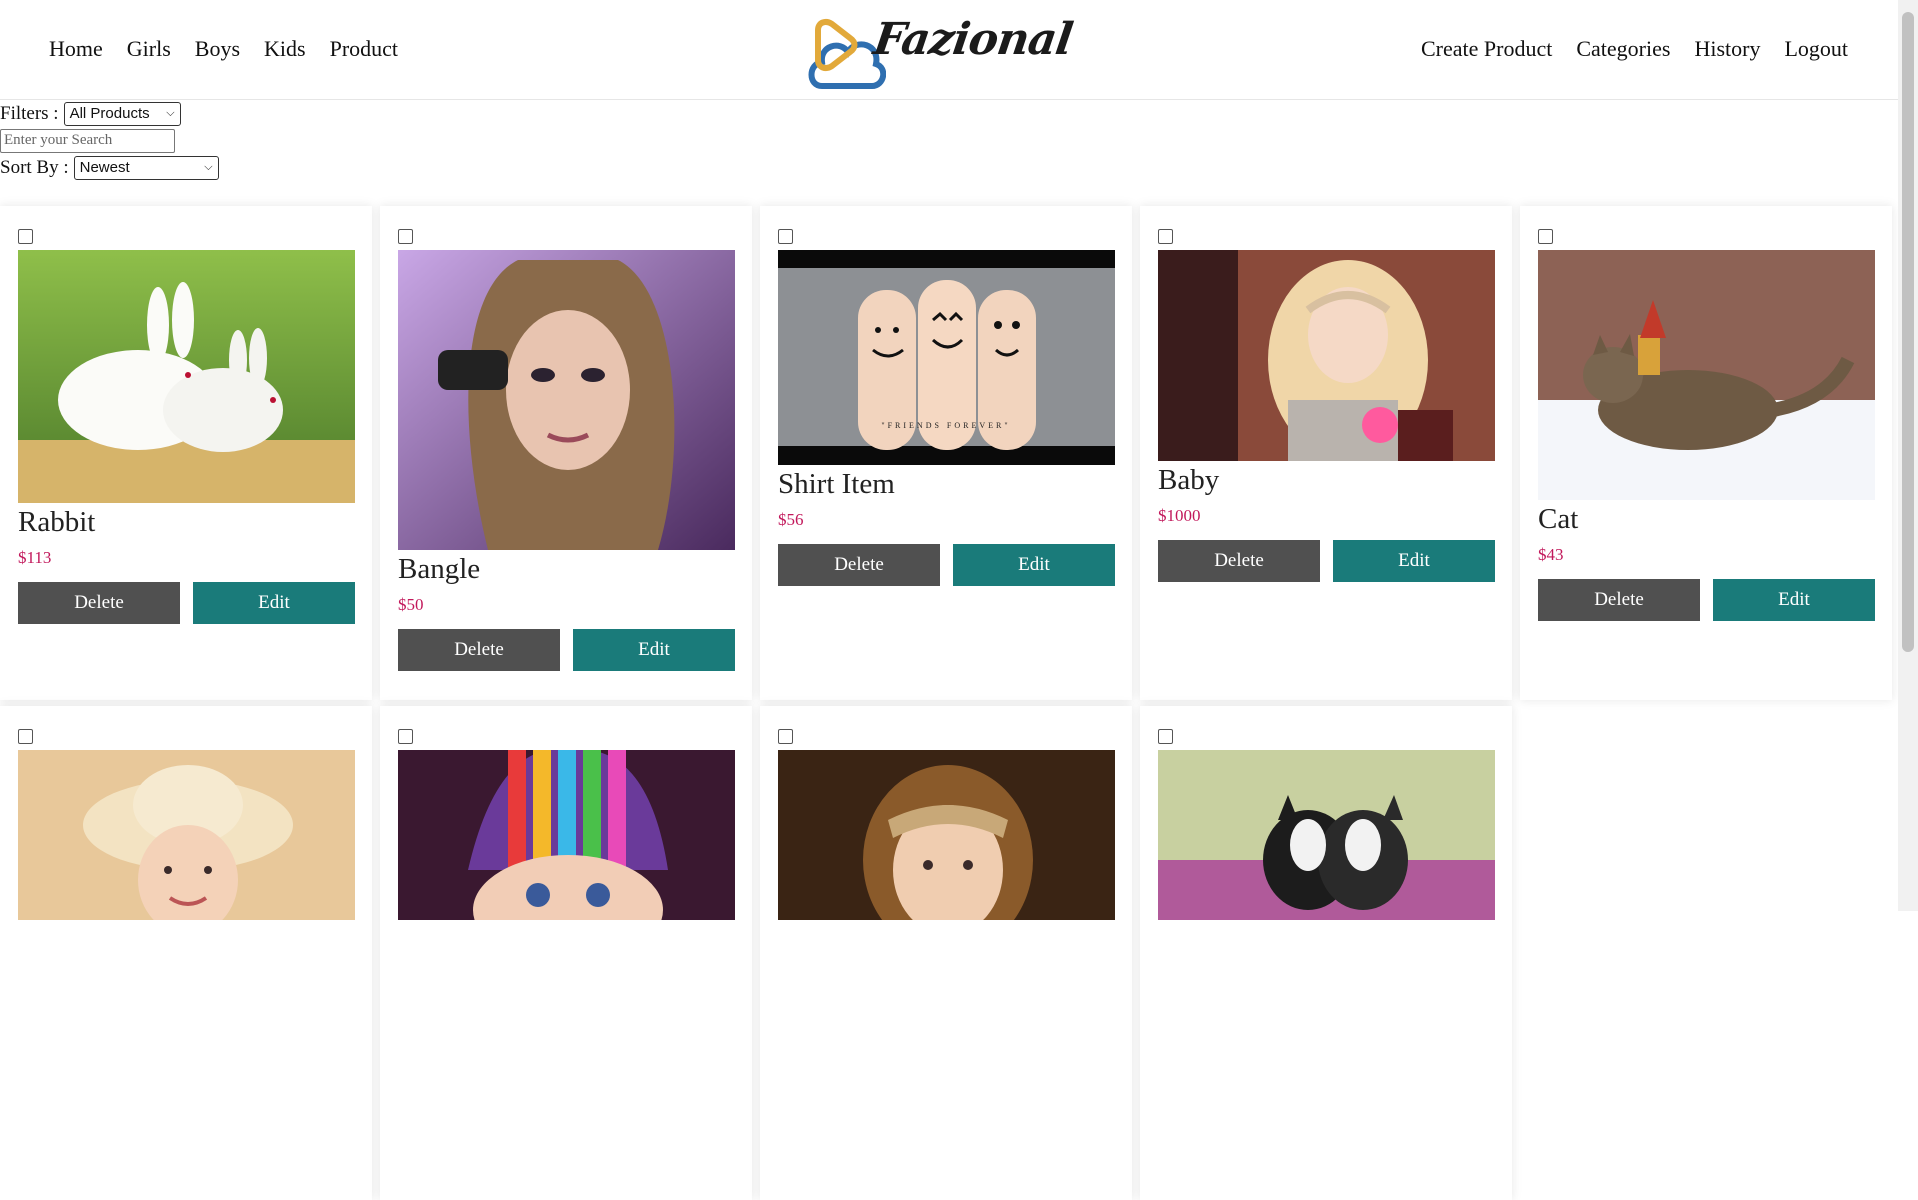 The height and width of the screenshot is (1200, 1918). Describe the element at coordinates (973, 39) in the screenshot. I see `logo-text: Fazional` at that location.